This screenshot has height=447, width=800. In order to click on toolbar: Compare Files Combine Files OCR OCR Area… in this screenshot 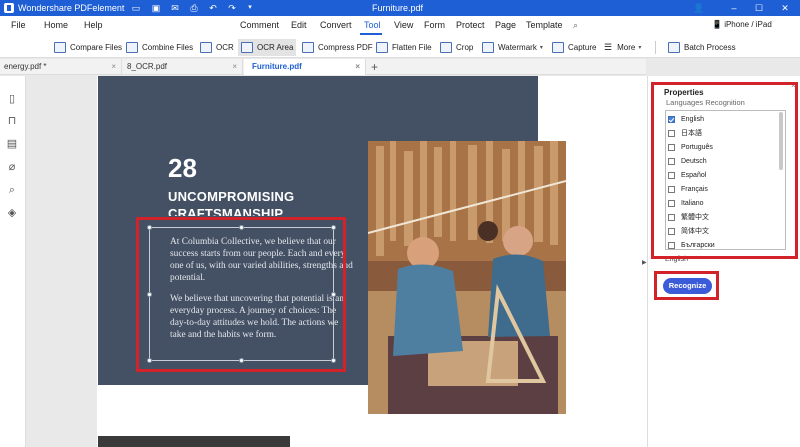, I will do `click(400, 47)`.